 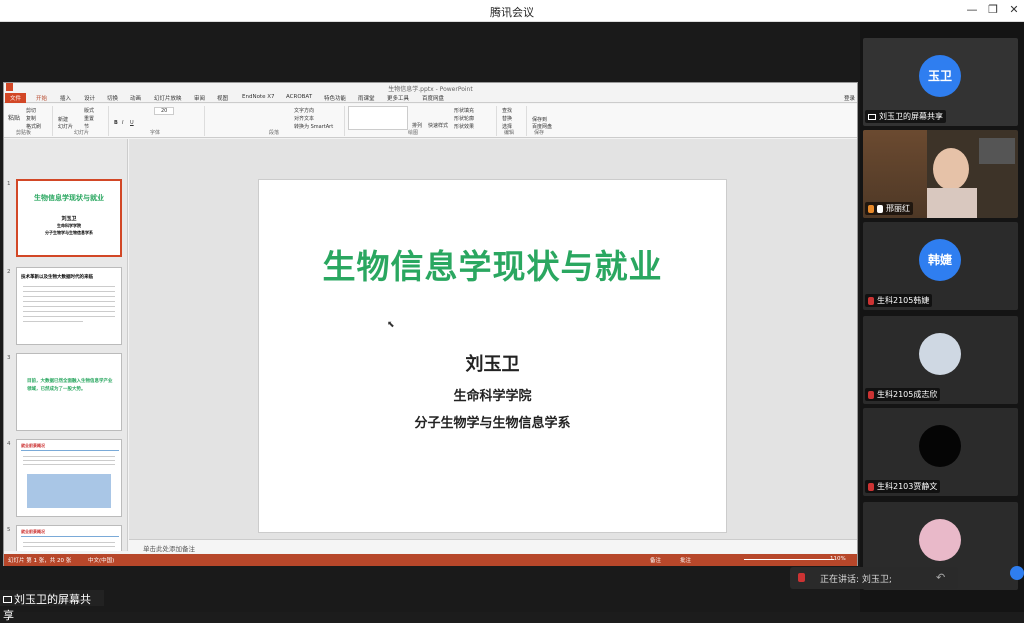 I want to click on participant-tile: 玉卫 刘玉卫的屏幕共享, so click(x=940, y=82).